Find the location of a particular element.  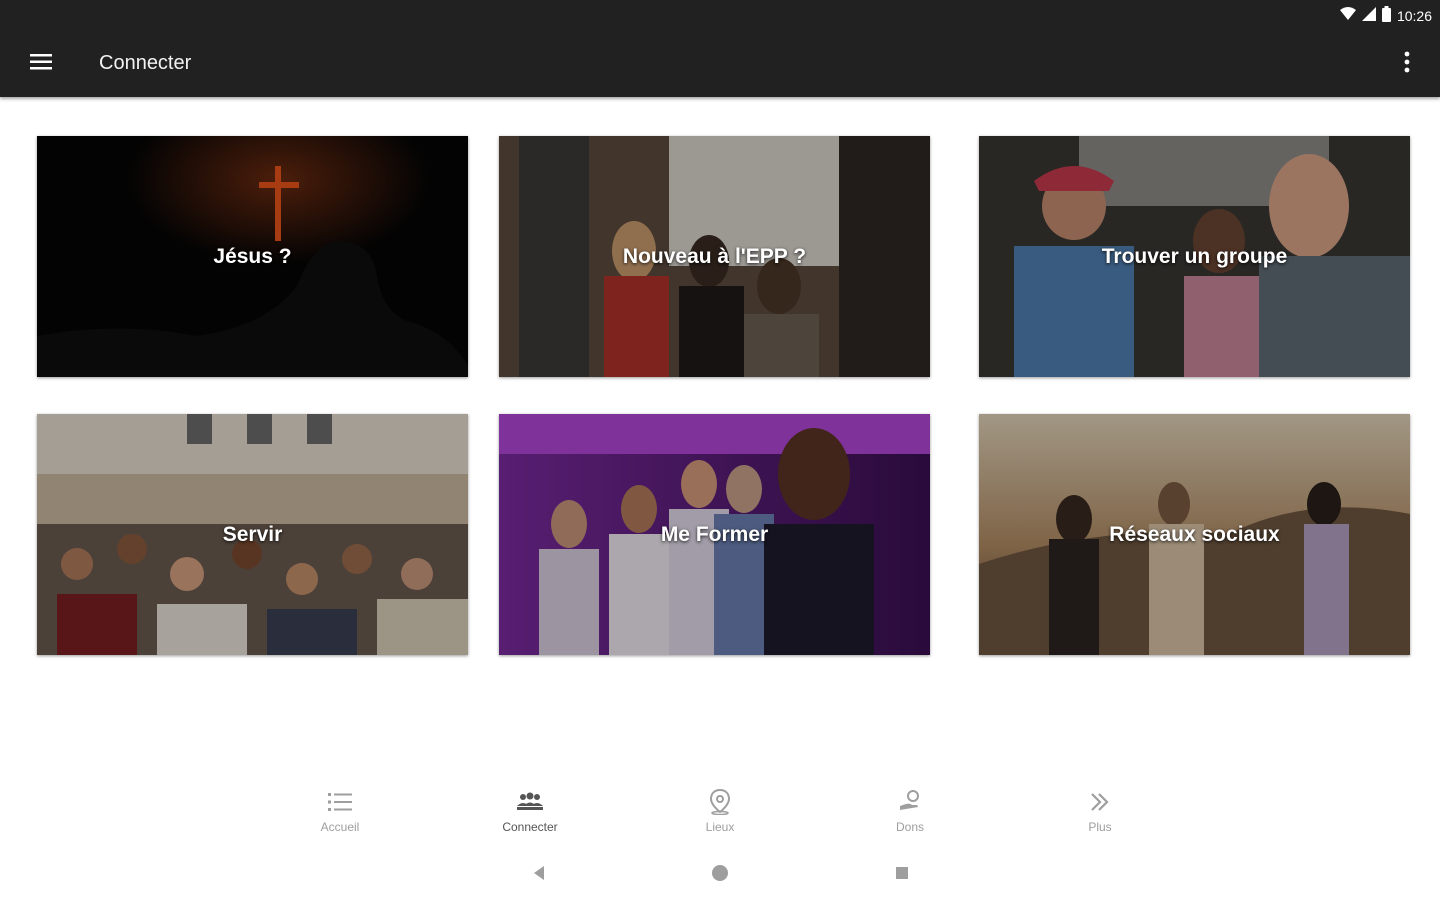

nav-item-accueil: Accueil is located at coordinates (340, 816).